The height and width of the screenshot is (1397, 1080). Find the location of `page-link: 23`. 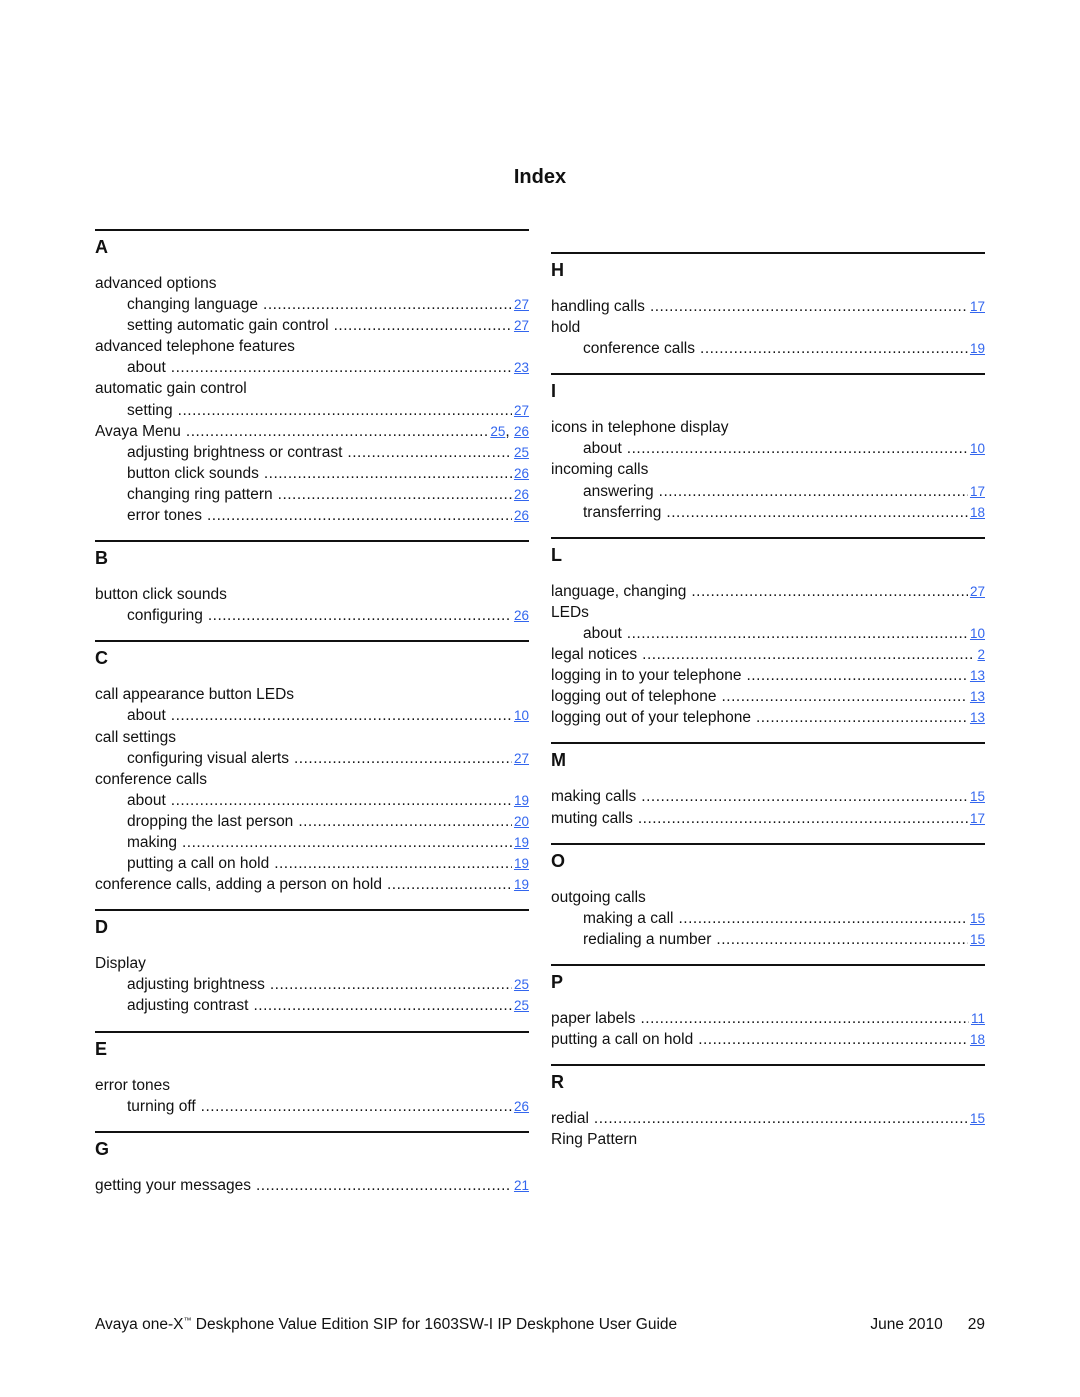

page-link: 23 is located at coordinates (521, 367).